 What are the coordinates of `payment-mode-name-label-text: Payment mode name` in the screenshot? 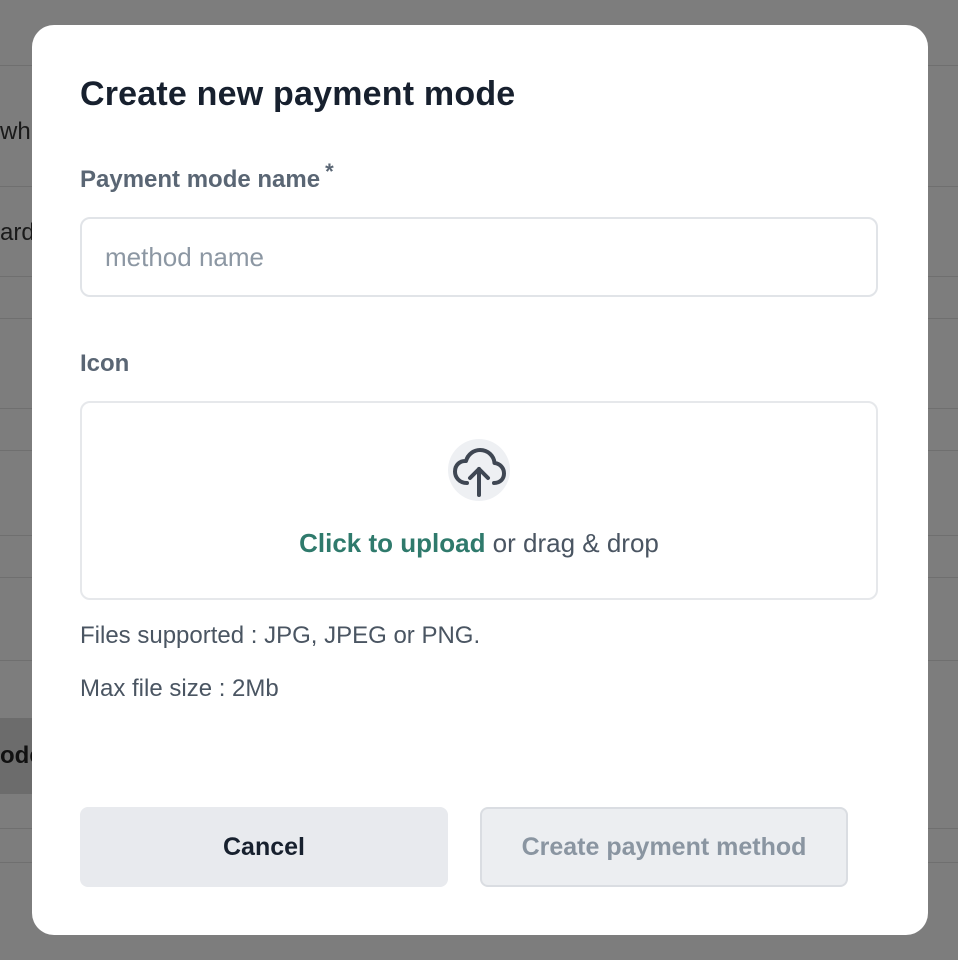 It's located at (200, 179).